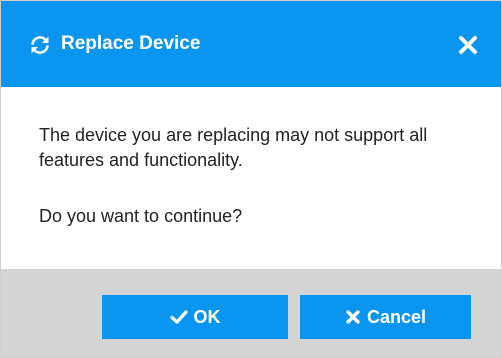  I want to click on close-icon, so click(468, 45).